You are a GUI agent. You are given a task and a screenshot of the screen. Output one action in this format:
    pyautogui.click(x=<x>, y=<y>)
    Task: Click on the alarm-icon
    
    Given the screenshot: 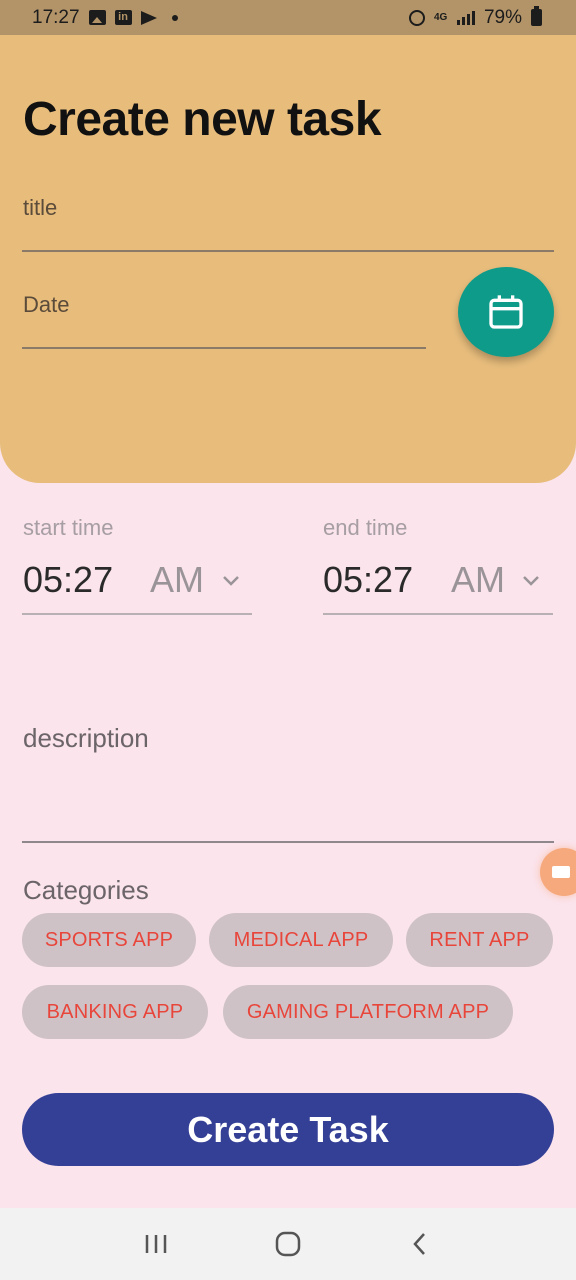 What is the action you would take?
    pyautogui.click(x=416, y=17)
    